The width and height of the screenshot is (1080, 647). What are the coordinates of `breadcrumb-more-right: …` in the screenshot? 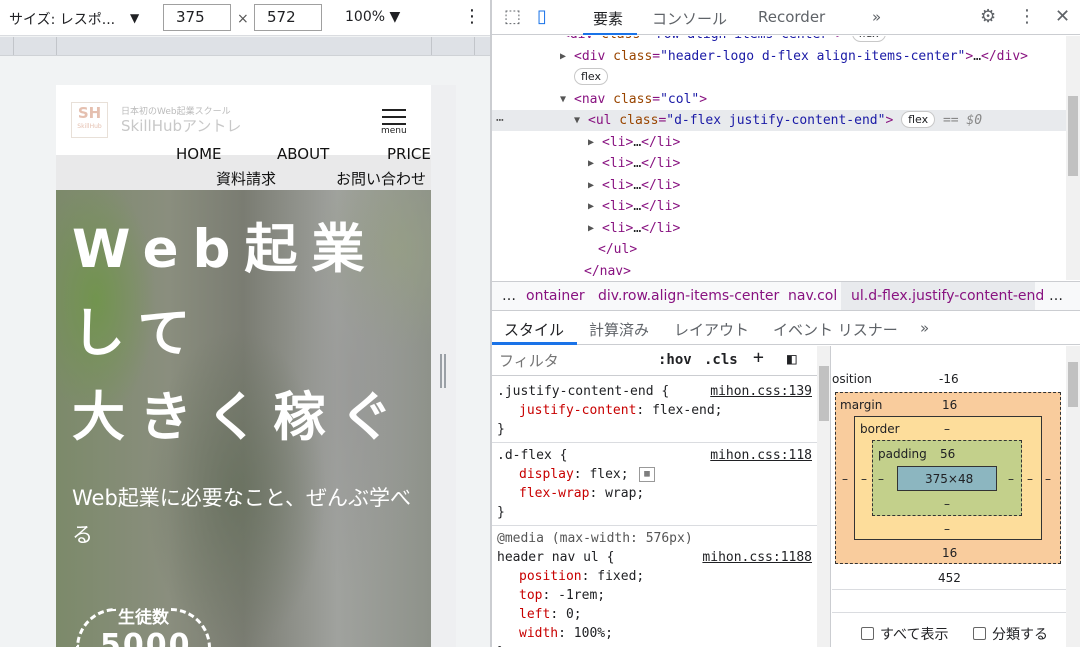 It's located at (1056, 296).